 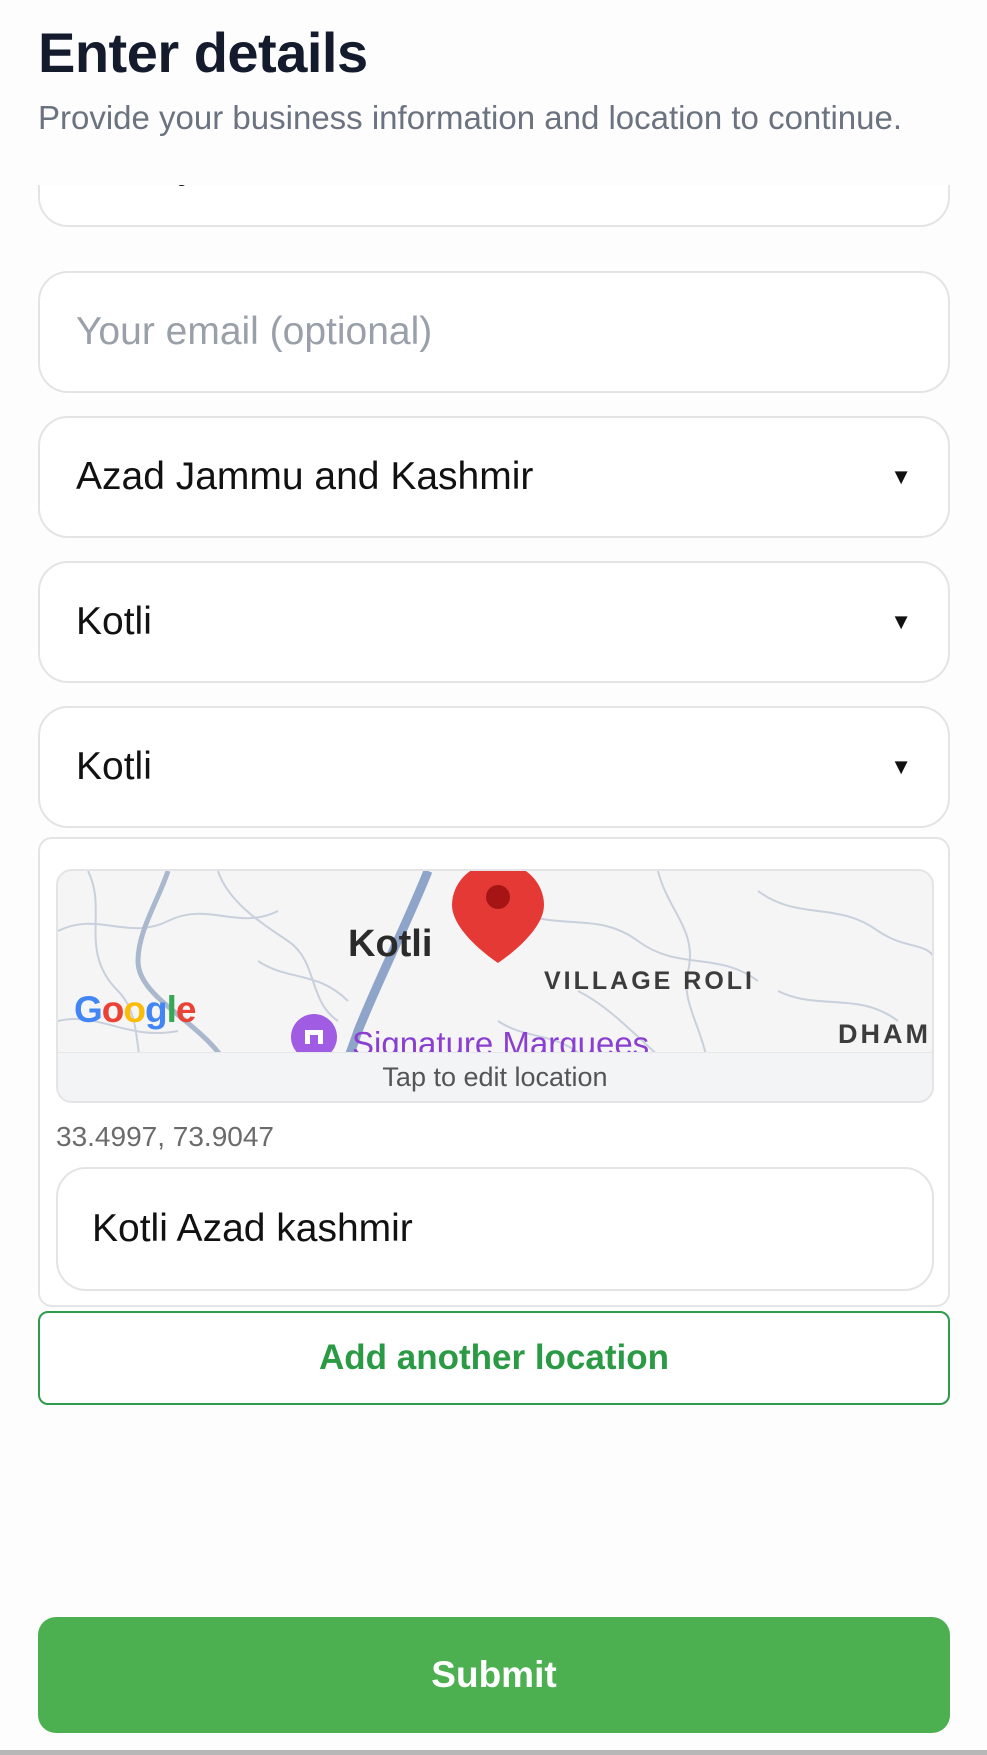 I want to click on scroll-indicator, so click(x=493, y=1752).